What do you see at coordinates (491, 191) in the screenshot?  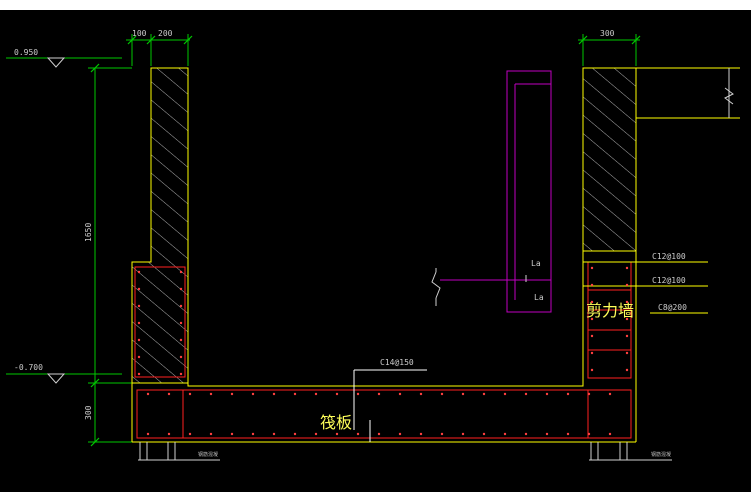 I see `anchorage-detail: La La` at bounding box center [491, 191].